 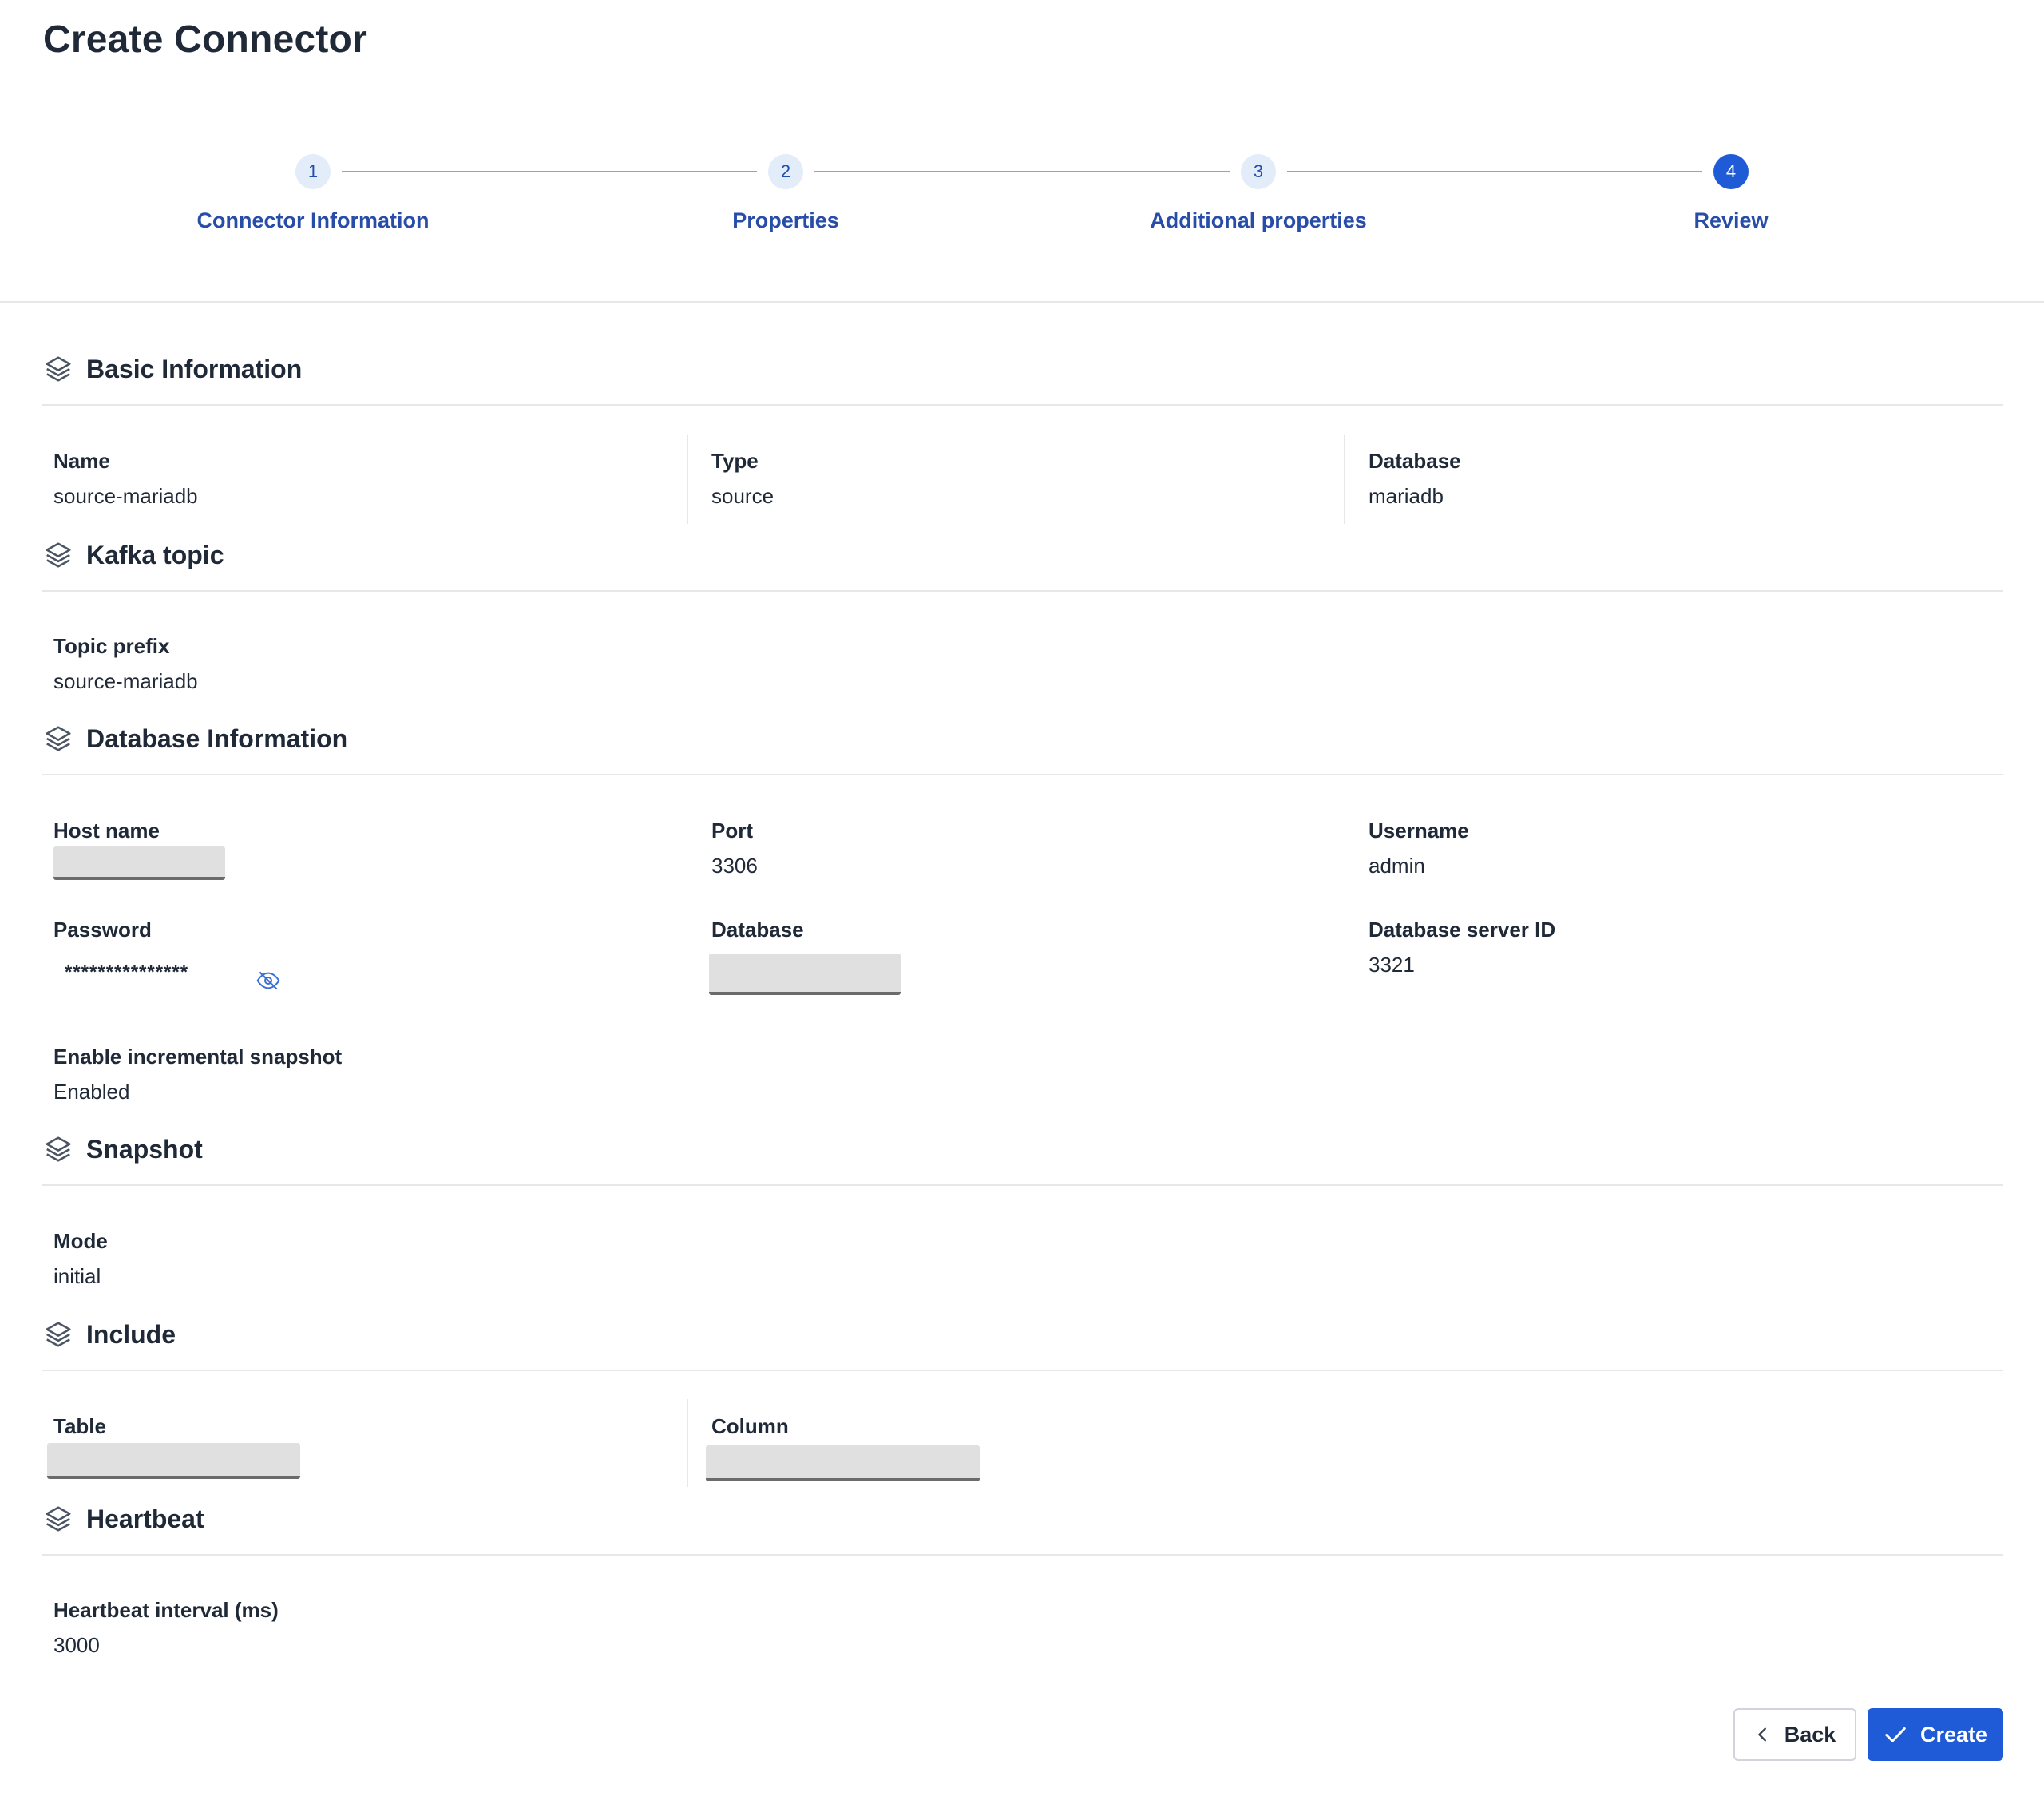 What do you see at coordinates (1258, 171) in the screenshot?
I see `step-number: 3` at bounding box center [1258, 171].